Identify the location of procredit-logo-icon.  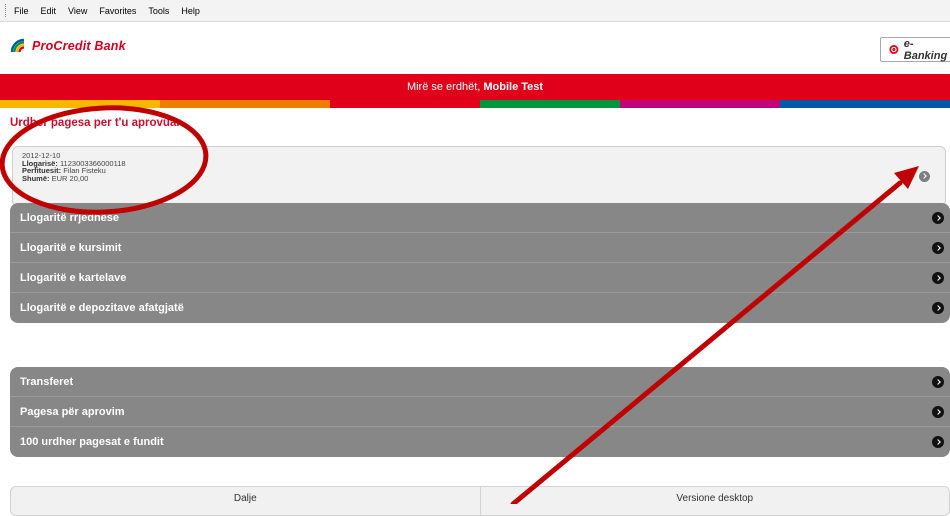
(17, 45).